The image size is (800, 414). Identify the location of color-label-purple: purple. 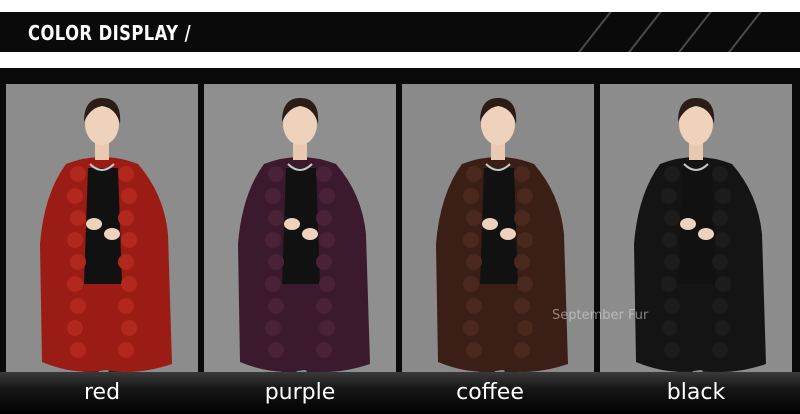
(300, 392).